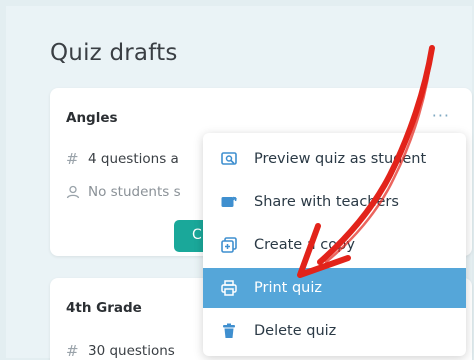 Image resolution: width=474 pixels, height=360 pixels. What do you see at coordinates (340, 159) in the screenshot?
I see `menu-item-label: Preview quiz as student` at bounding box center [340, 159].